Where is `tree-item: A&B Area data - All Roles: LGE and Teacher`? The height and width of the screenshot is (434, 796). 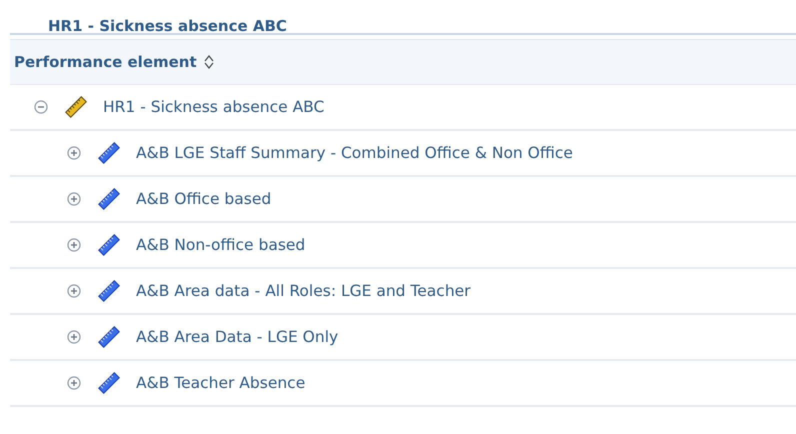 tree-item: A&B Area data - All Roles: LGE and Teacher is located at coordinates (303, 291).